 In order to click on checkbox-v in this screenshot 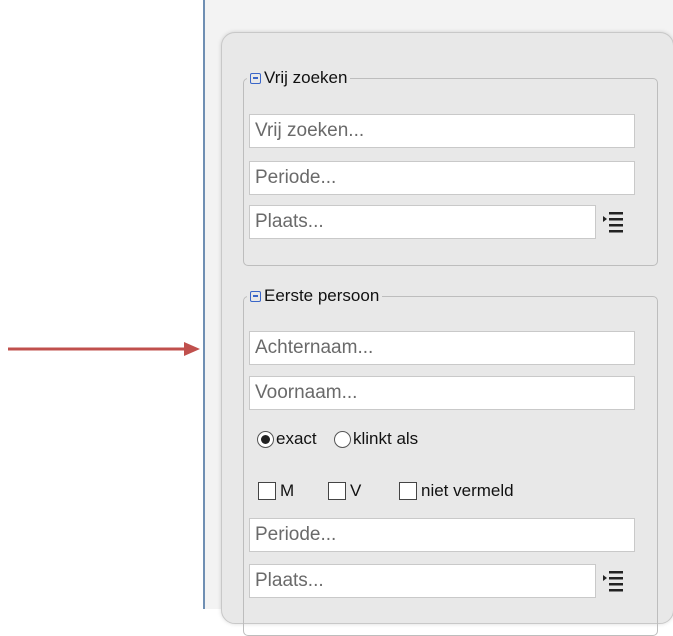, I will do `click(337, 491)`.